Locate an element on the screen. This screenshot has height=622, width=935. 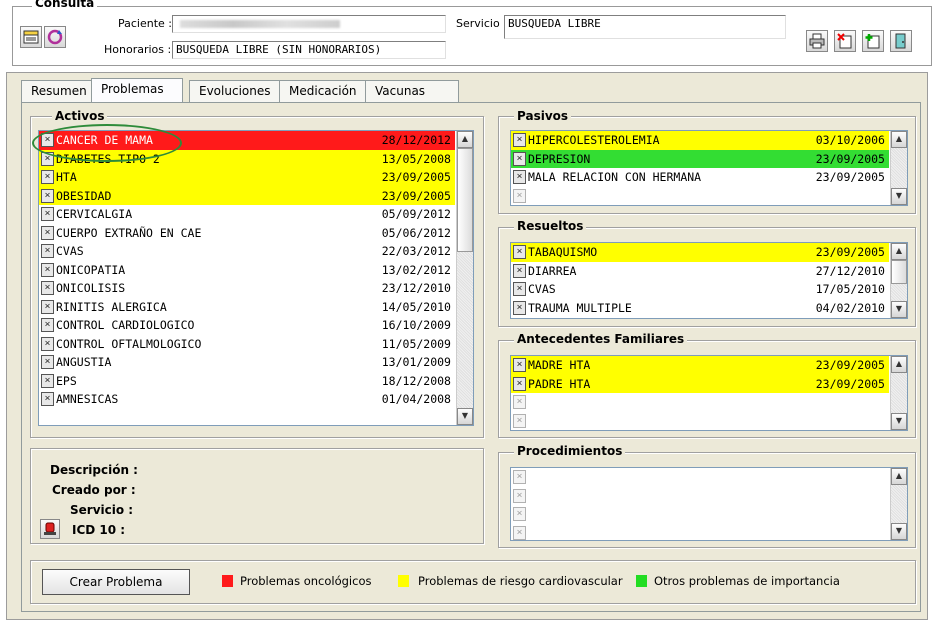
list-item: × HIPERCOLESTEROLEMIA 03/10/2006 is located at coordinates (700, 140).